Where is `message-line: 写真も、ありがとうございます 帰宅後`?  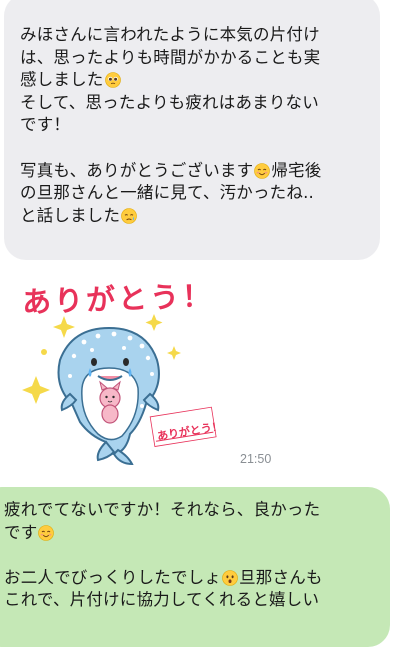 message-line: 写真も、ありがとうございます 帰宅後 is located at coordinates (171, 170).